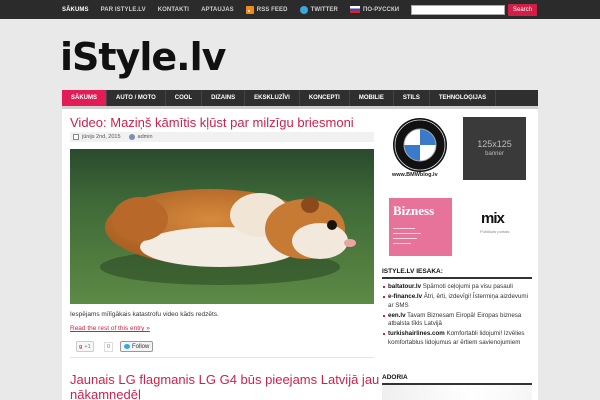 The width and height of the screenshot is (600, 400). I want to click on mainnav-item-cool: COOL, so click(184, 98).